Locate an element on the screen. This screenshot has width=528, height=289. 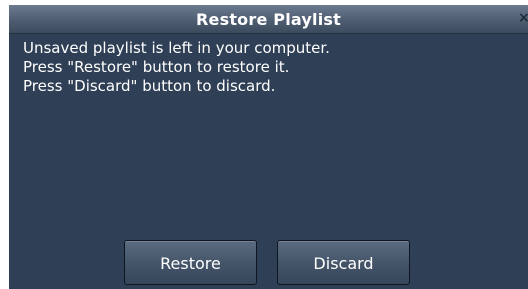
dialog-title-bar: Restore Playlist × is located at coordinates (268, 19).